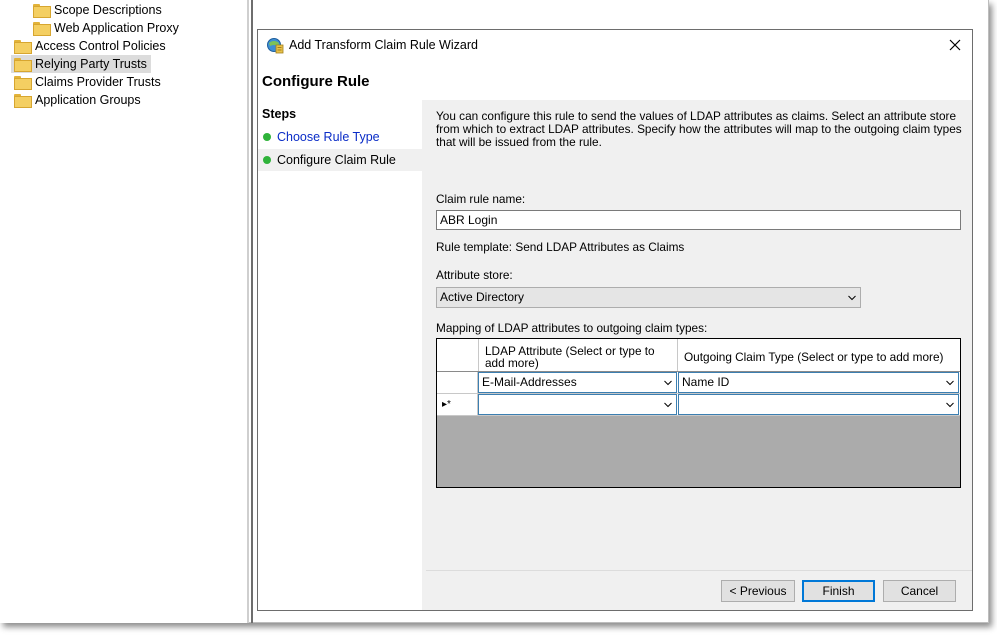 The image size is (997, 635). Describe the element at coordinates (577, 404) in the screenshot. I see `ldap-attribute-select-new` at that location.